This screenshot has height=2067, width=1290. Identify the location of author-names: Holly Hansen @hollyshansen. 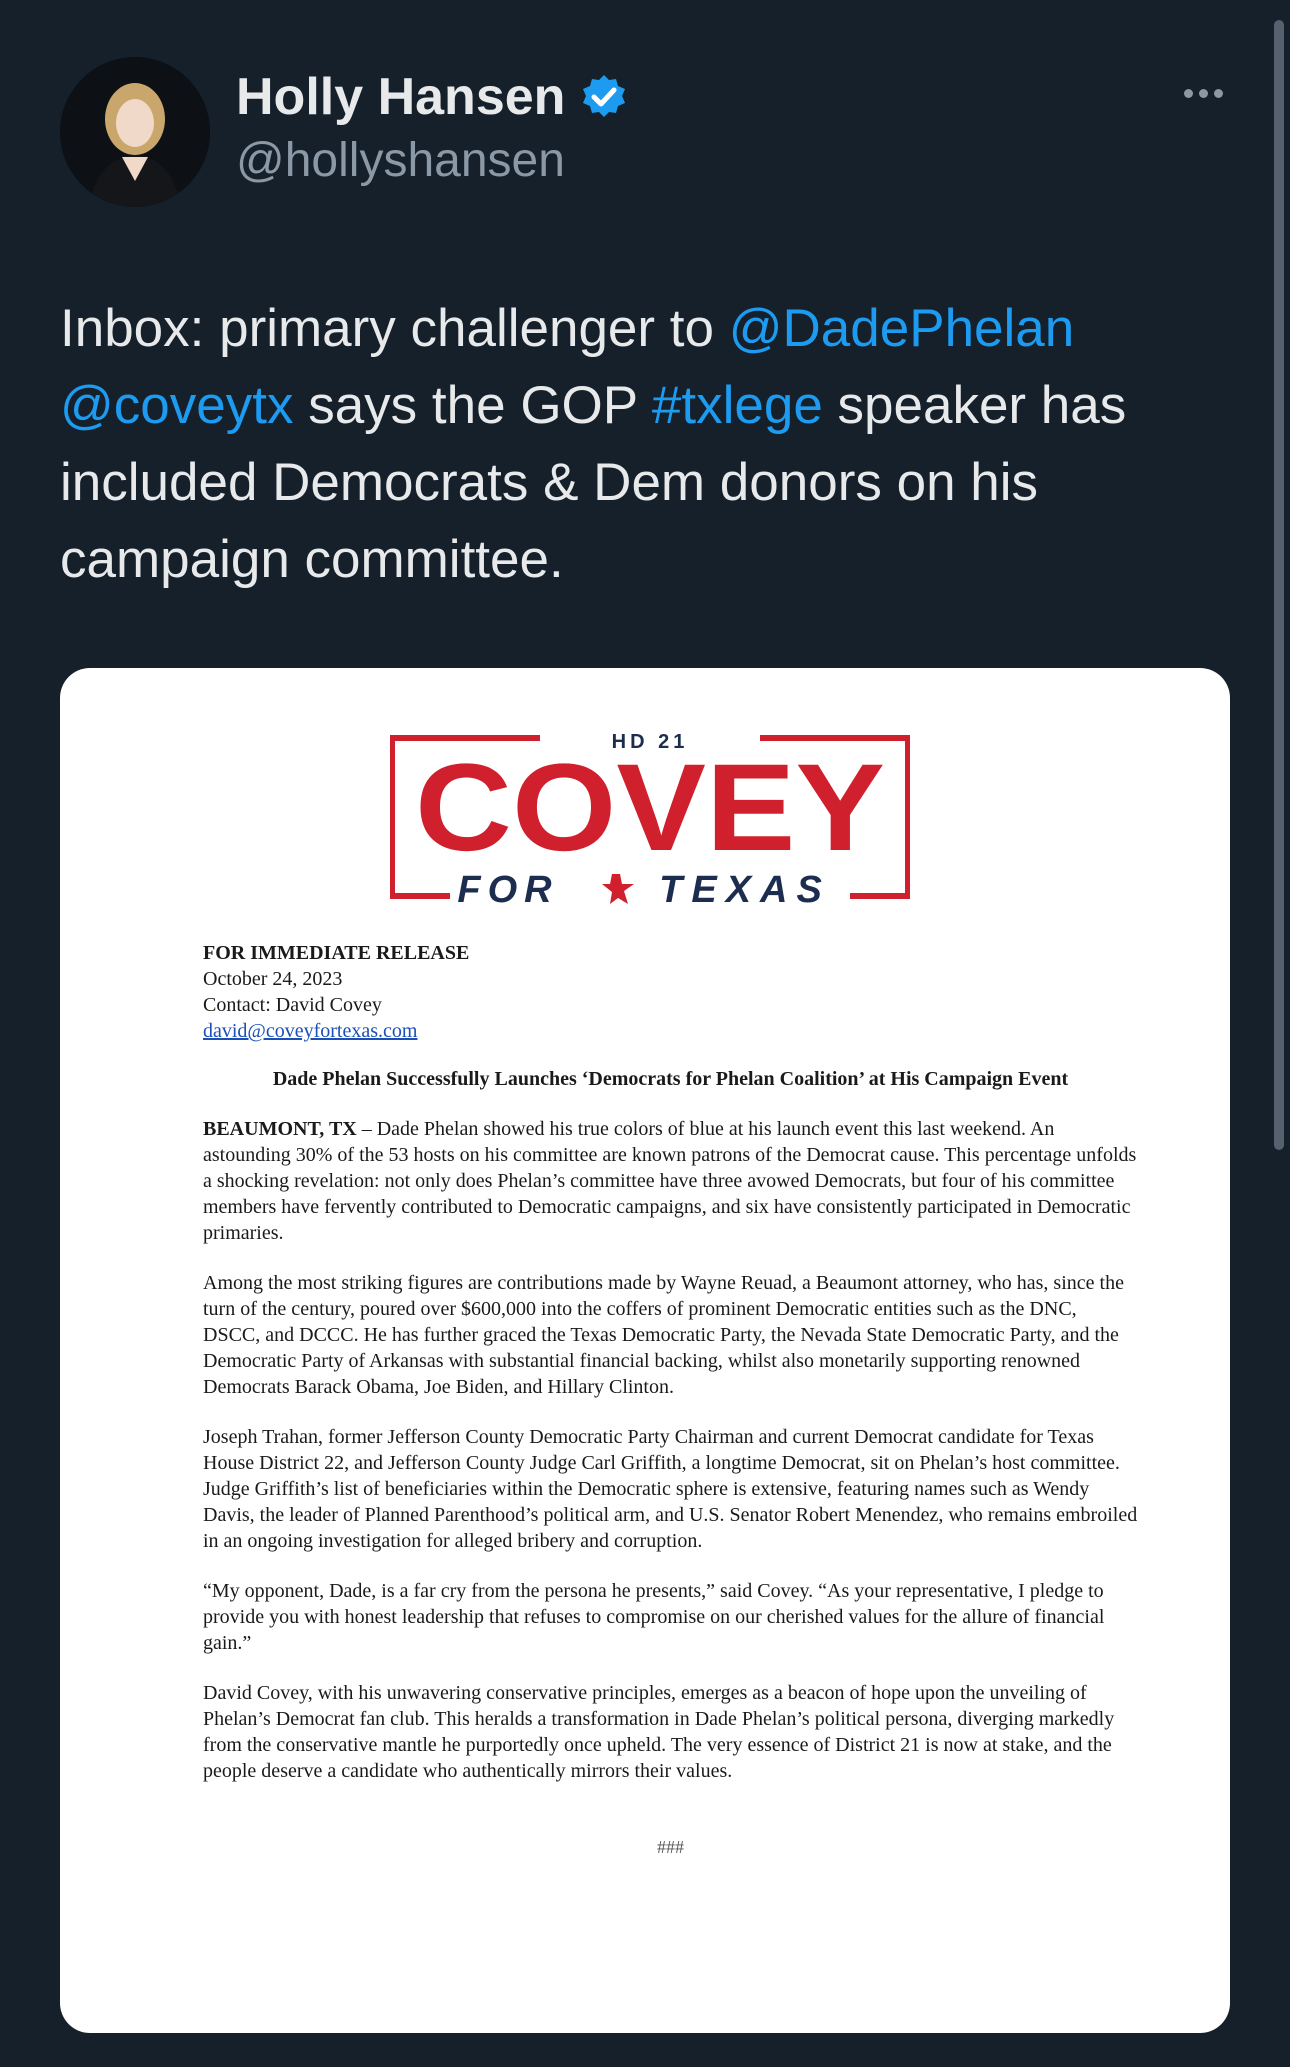
(432, 127).